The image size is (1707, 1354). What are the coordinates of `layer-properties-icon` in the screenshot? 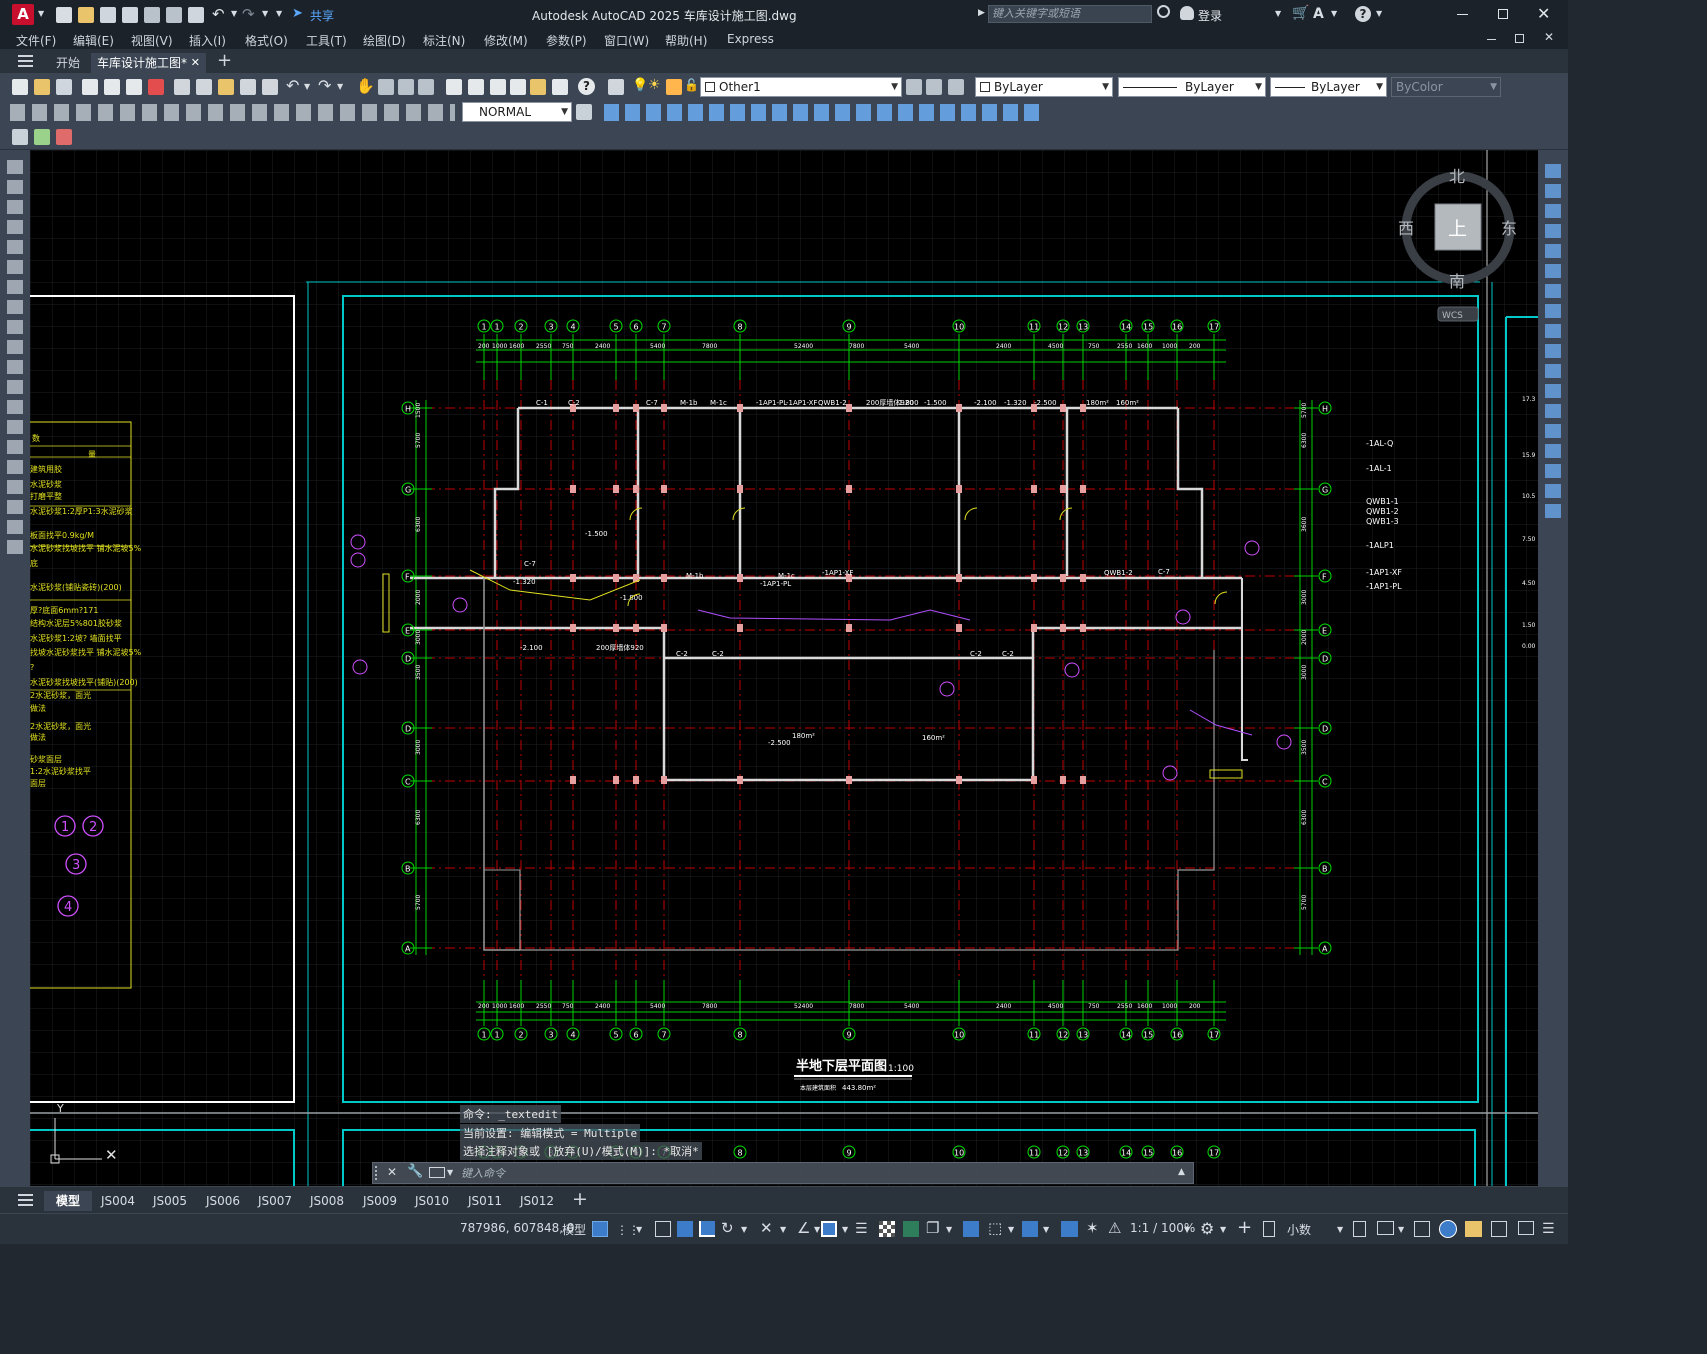 It's located at (616, 87).